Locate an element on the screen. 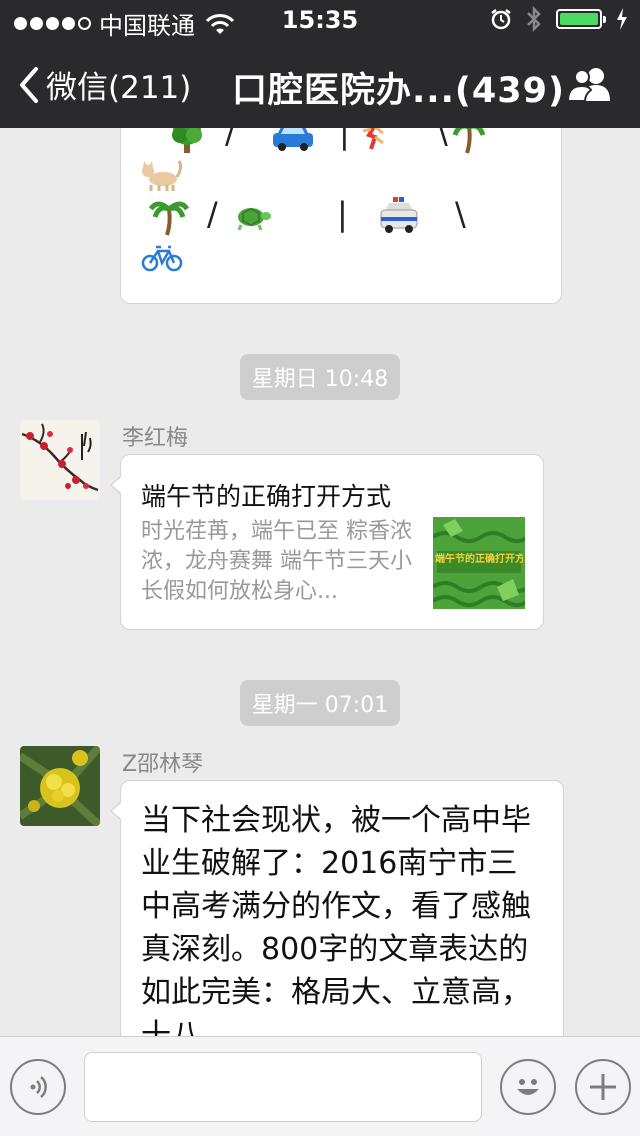 Image resolution: width=640 pixels, height=1136 pixels. plum-blossom-avatar-image is located at coordinates (60, 460).